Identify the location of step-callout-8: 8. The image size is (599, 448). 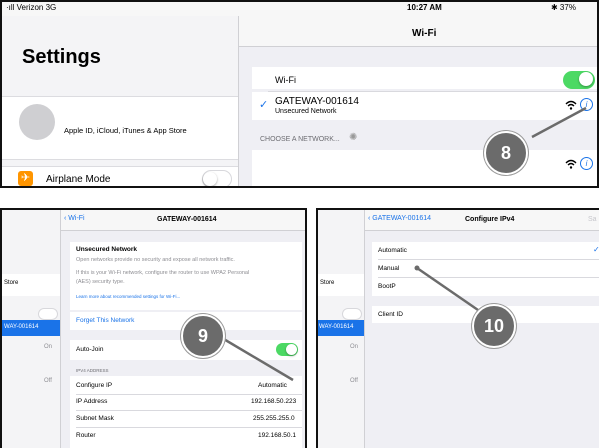
(506, 153).